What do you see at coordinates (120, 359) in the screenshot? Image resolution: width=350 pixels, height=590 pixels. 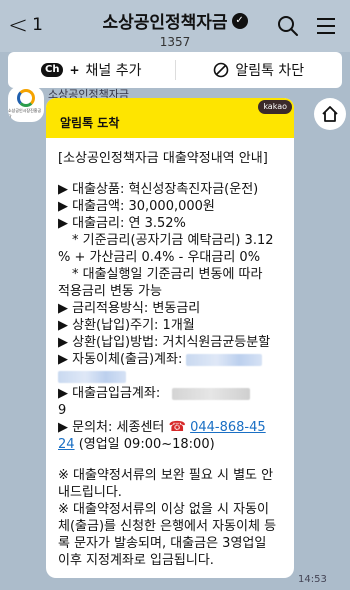 I see `auto-debit-label: ▶ 자동이체(출금)계좌:` at bounding box center [120, 359].